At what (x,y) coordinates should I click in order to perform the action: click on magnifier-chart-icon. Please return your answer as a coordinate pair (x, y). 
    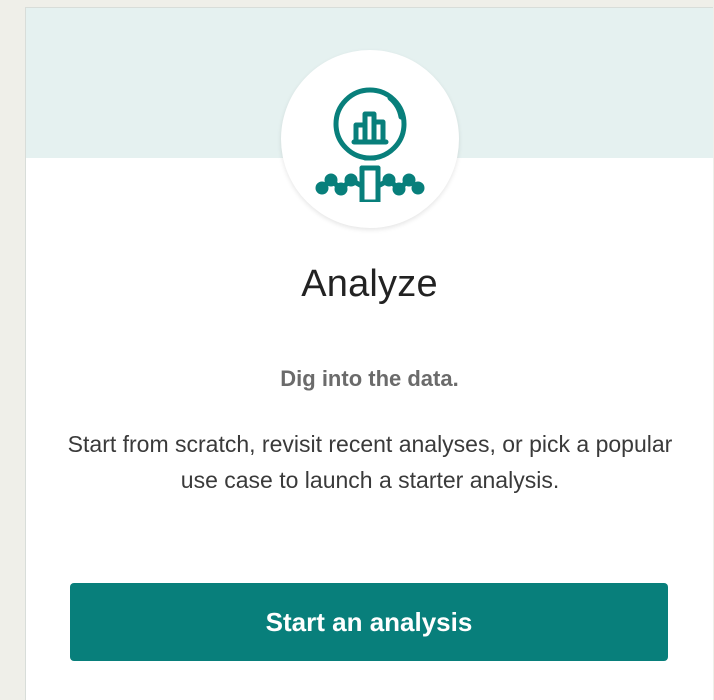
    Looking at the image, I should click on (370, 144).